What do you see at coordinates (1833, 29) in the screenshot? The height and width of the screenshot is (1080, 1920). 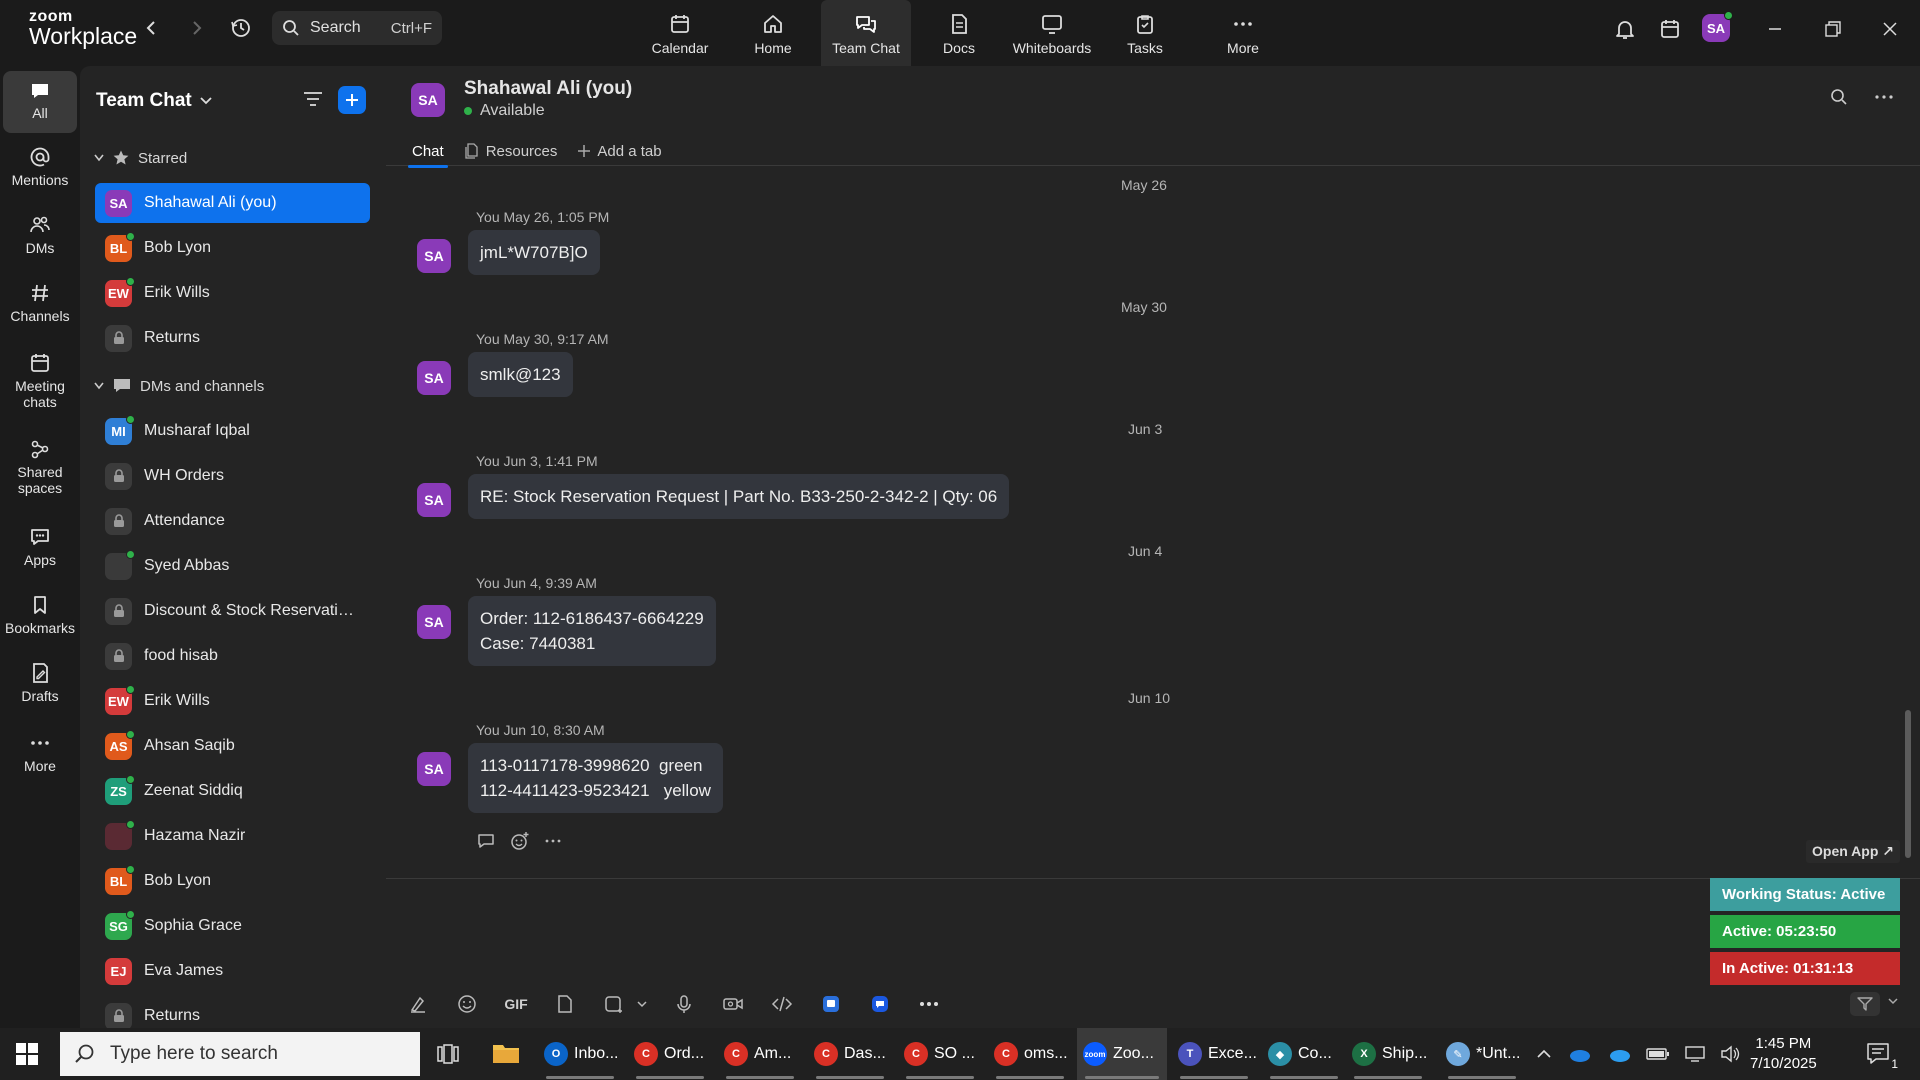 I see `restore-icon` at bounding box center [1833, 29].